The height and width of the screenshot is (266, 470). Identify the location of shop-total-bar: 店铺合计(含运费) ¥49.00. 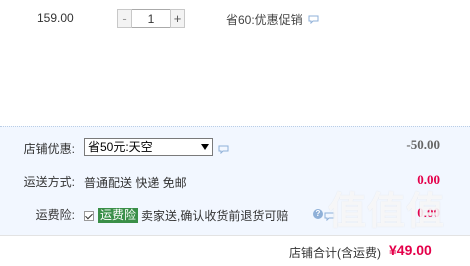
(235, 250).